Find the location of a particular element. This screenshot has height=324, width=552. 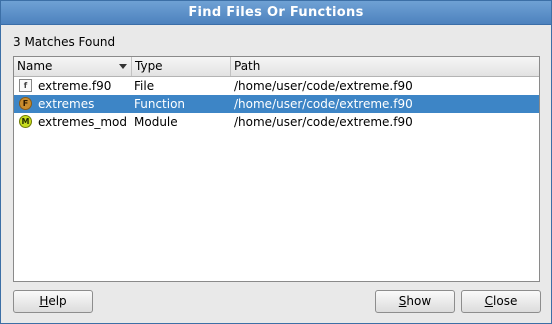

module-icon: M is located at coordinates (25, 121).